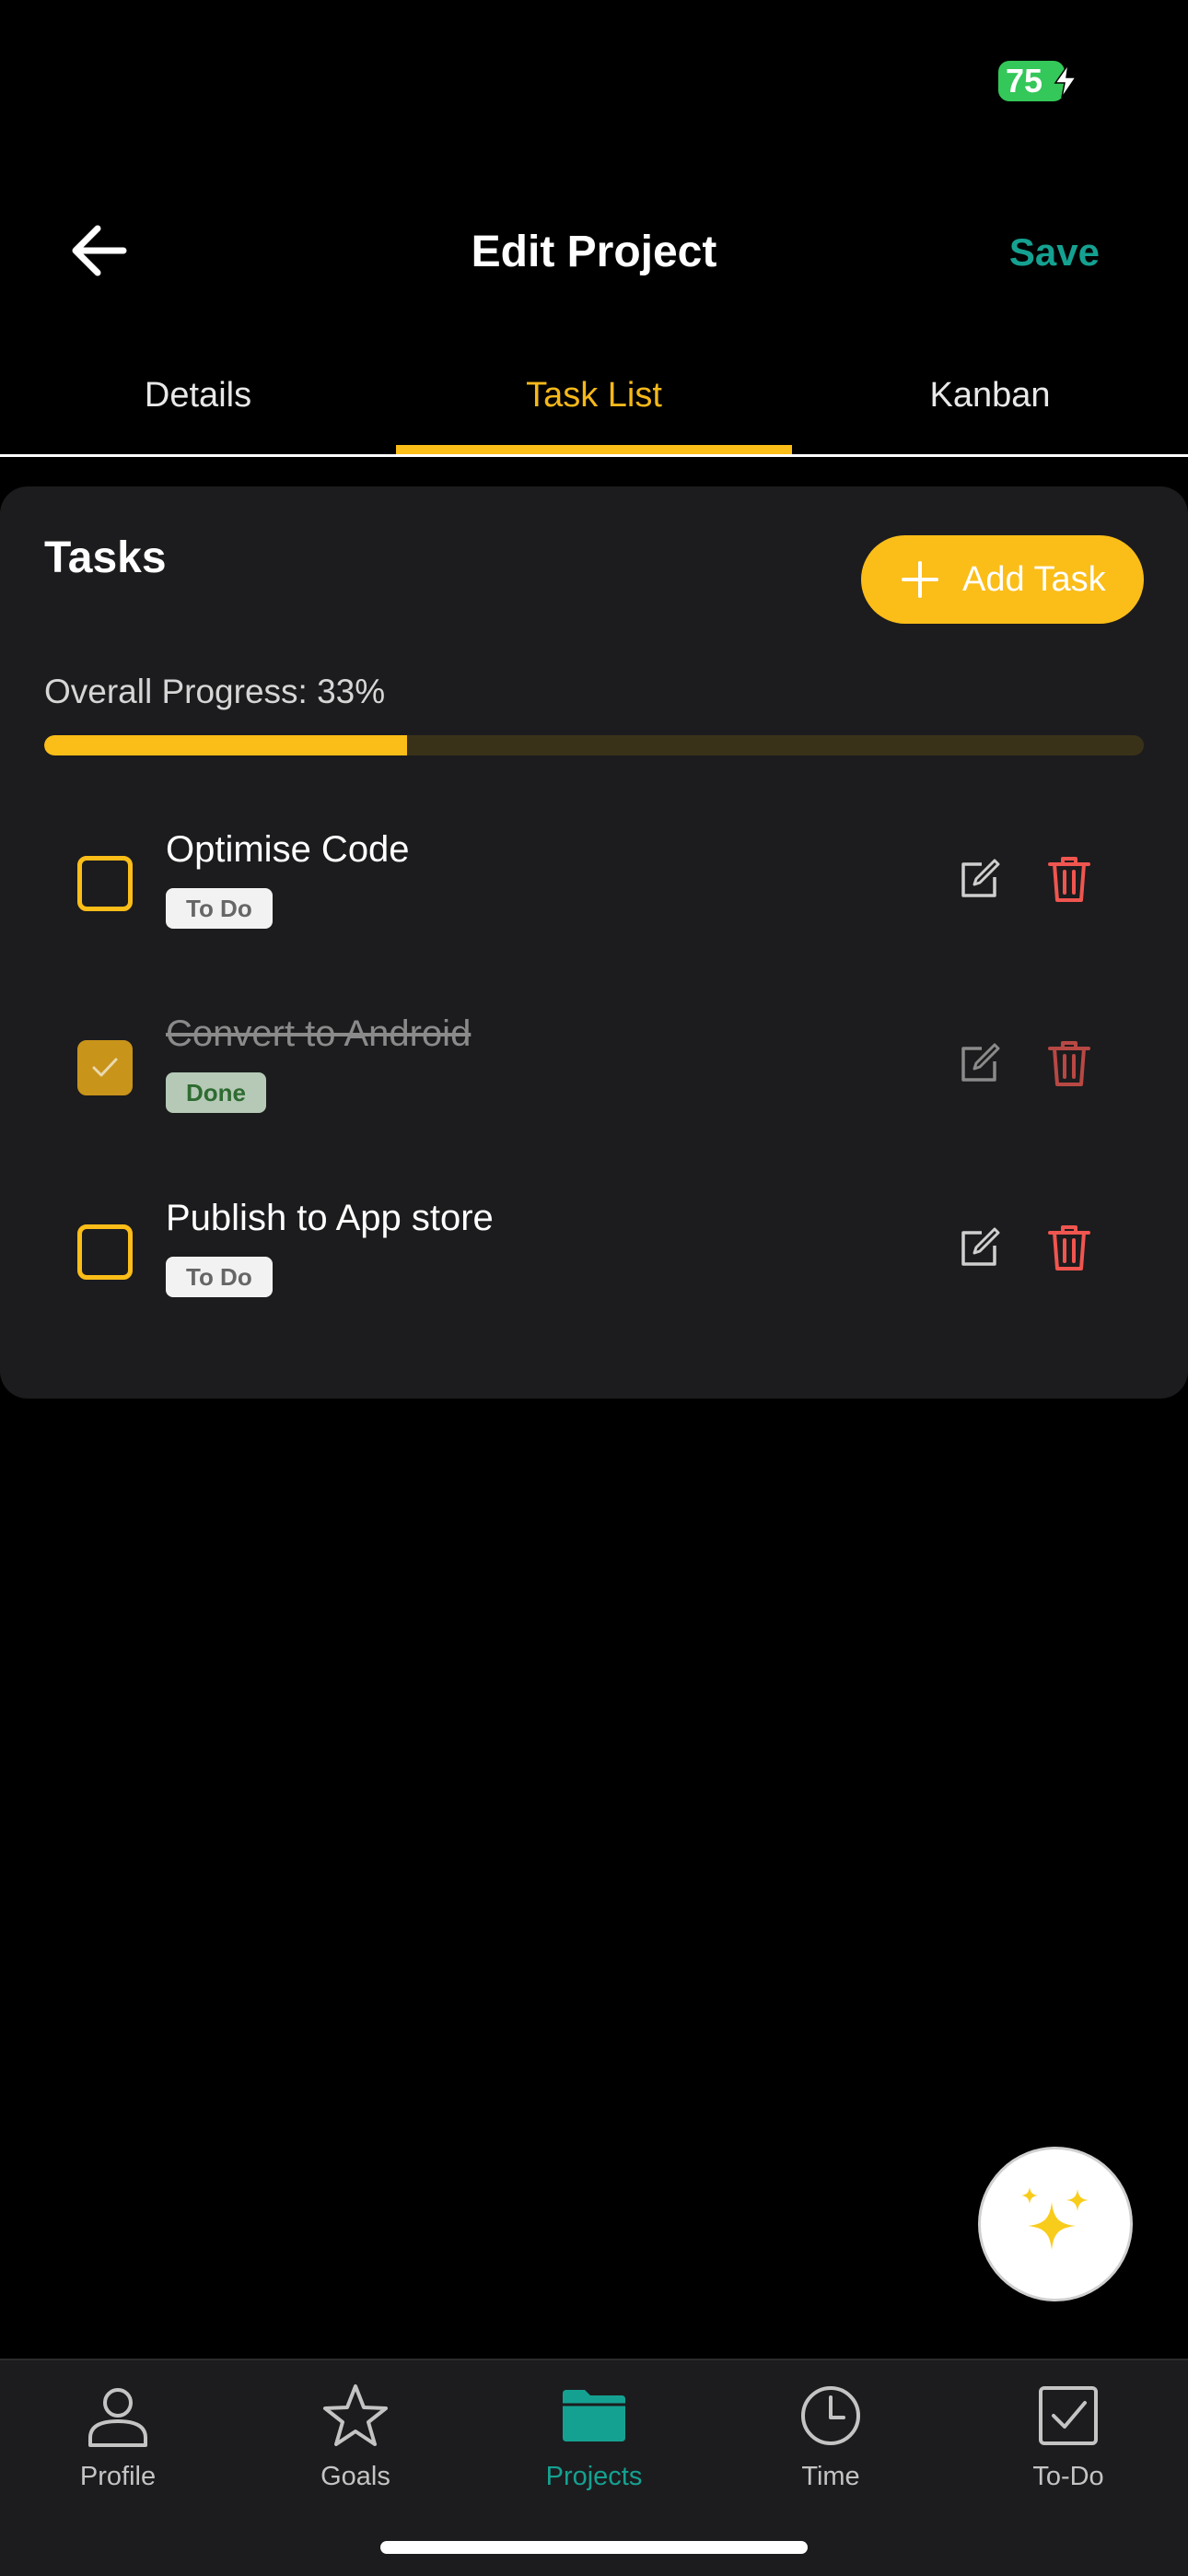  I want to click on battery-indicator: 75, so click(1037, 81).